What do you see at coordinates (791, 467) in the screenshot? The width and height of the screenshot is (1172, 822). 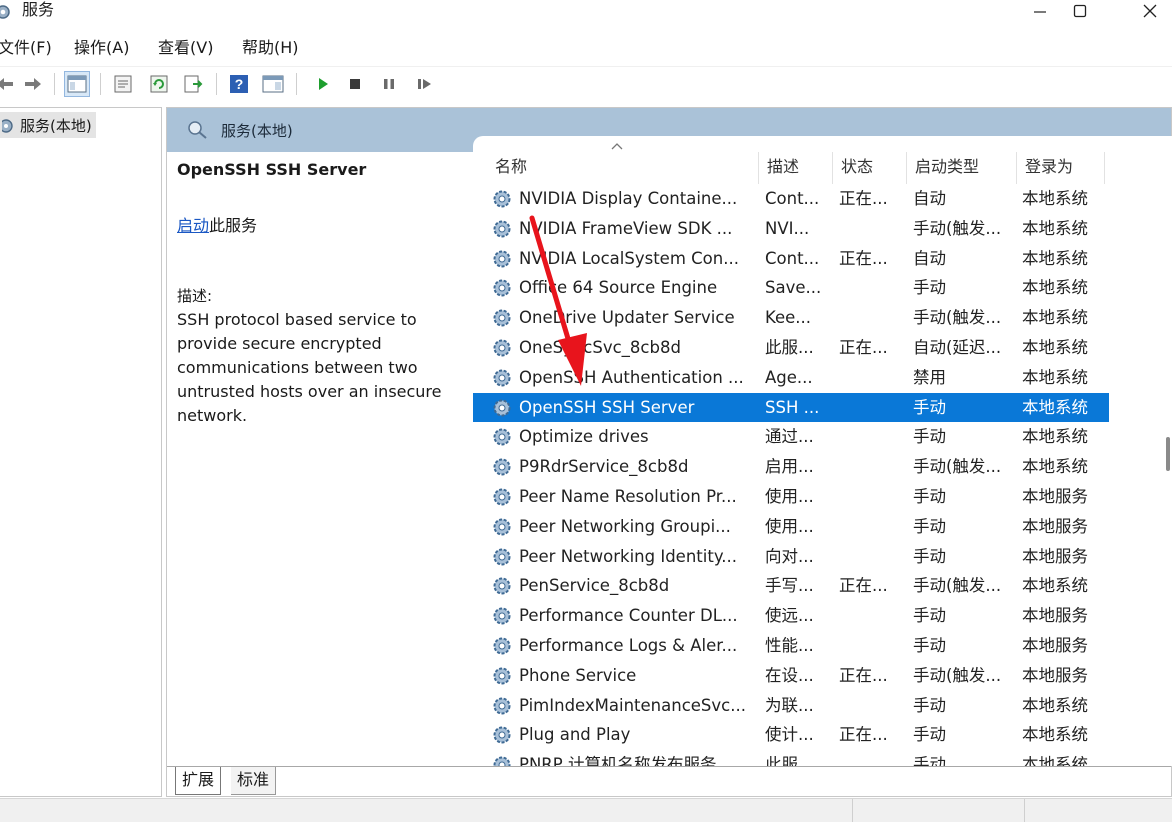 I see `table-row: P9RdrService_8cb8d 启用... 手动(触发... 本地系统` at bounding box center [791, 467].